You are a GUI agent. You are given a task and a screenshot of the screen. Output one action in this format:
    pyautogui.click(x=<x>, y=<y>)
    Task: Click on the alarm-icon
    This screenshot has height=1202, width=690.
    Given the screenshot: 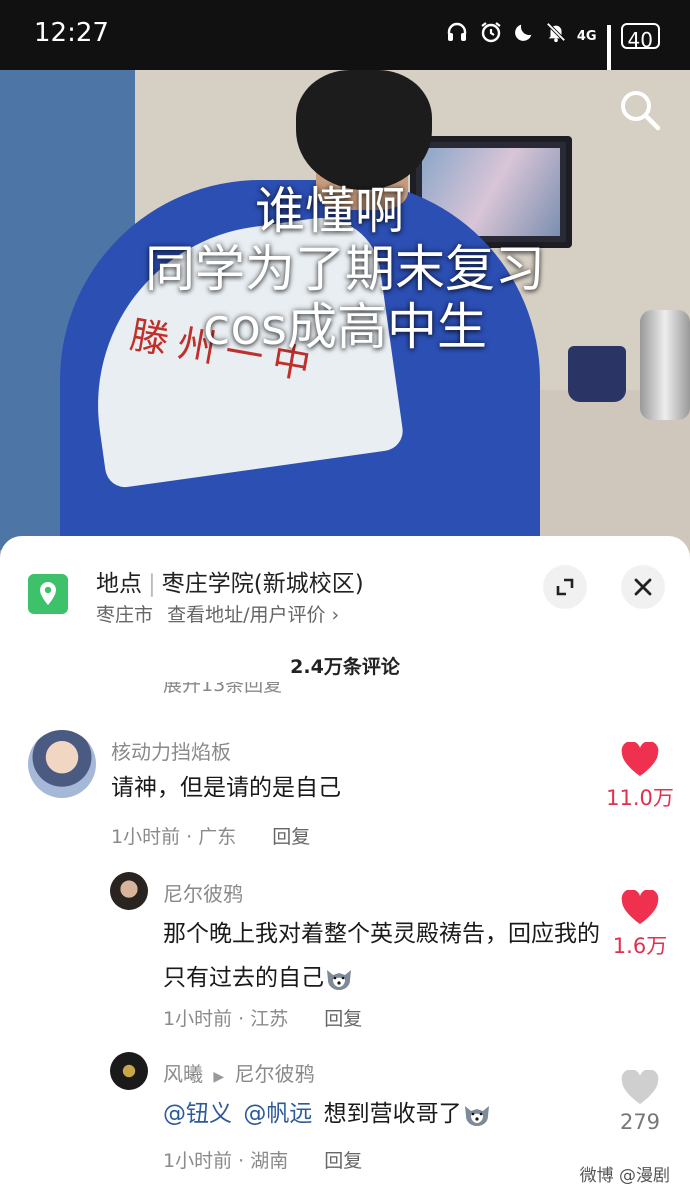 What is the action you would take?
    pyautogui.click(x=491, y=36)
    